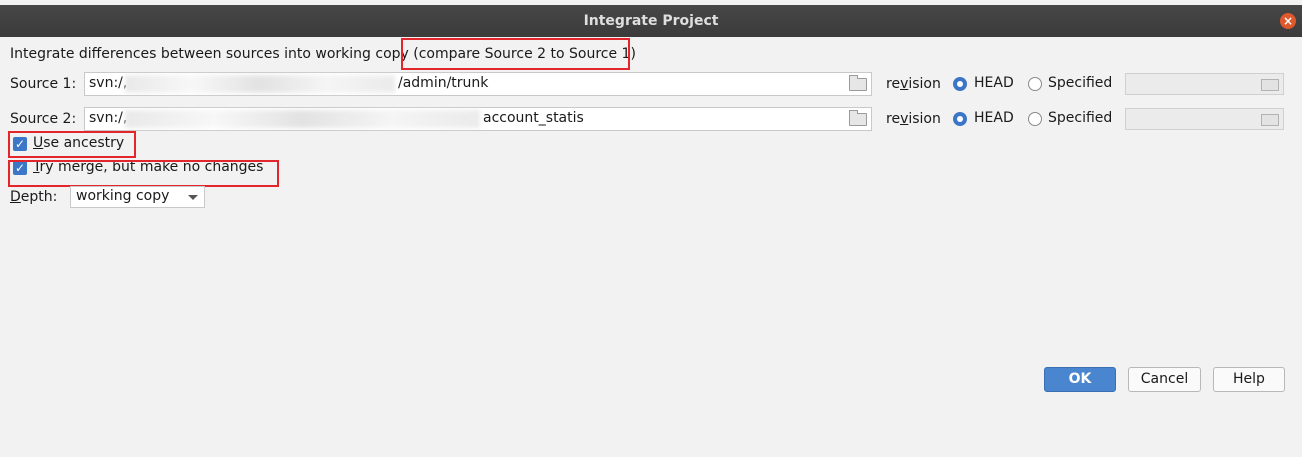 The height and width of the screenshot is (457, 1302). I want to click on source2-revision-label: revision, so click(913, 119).